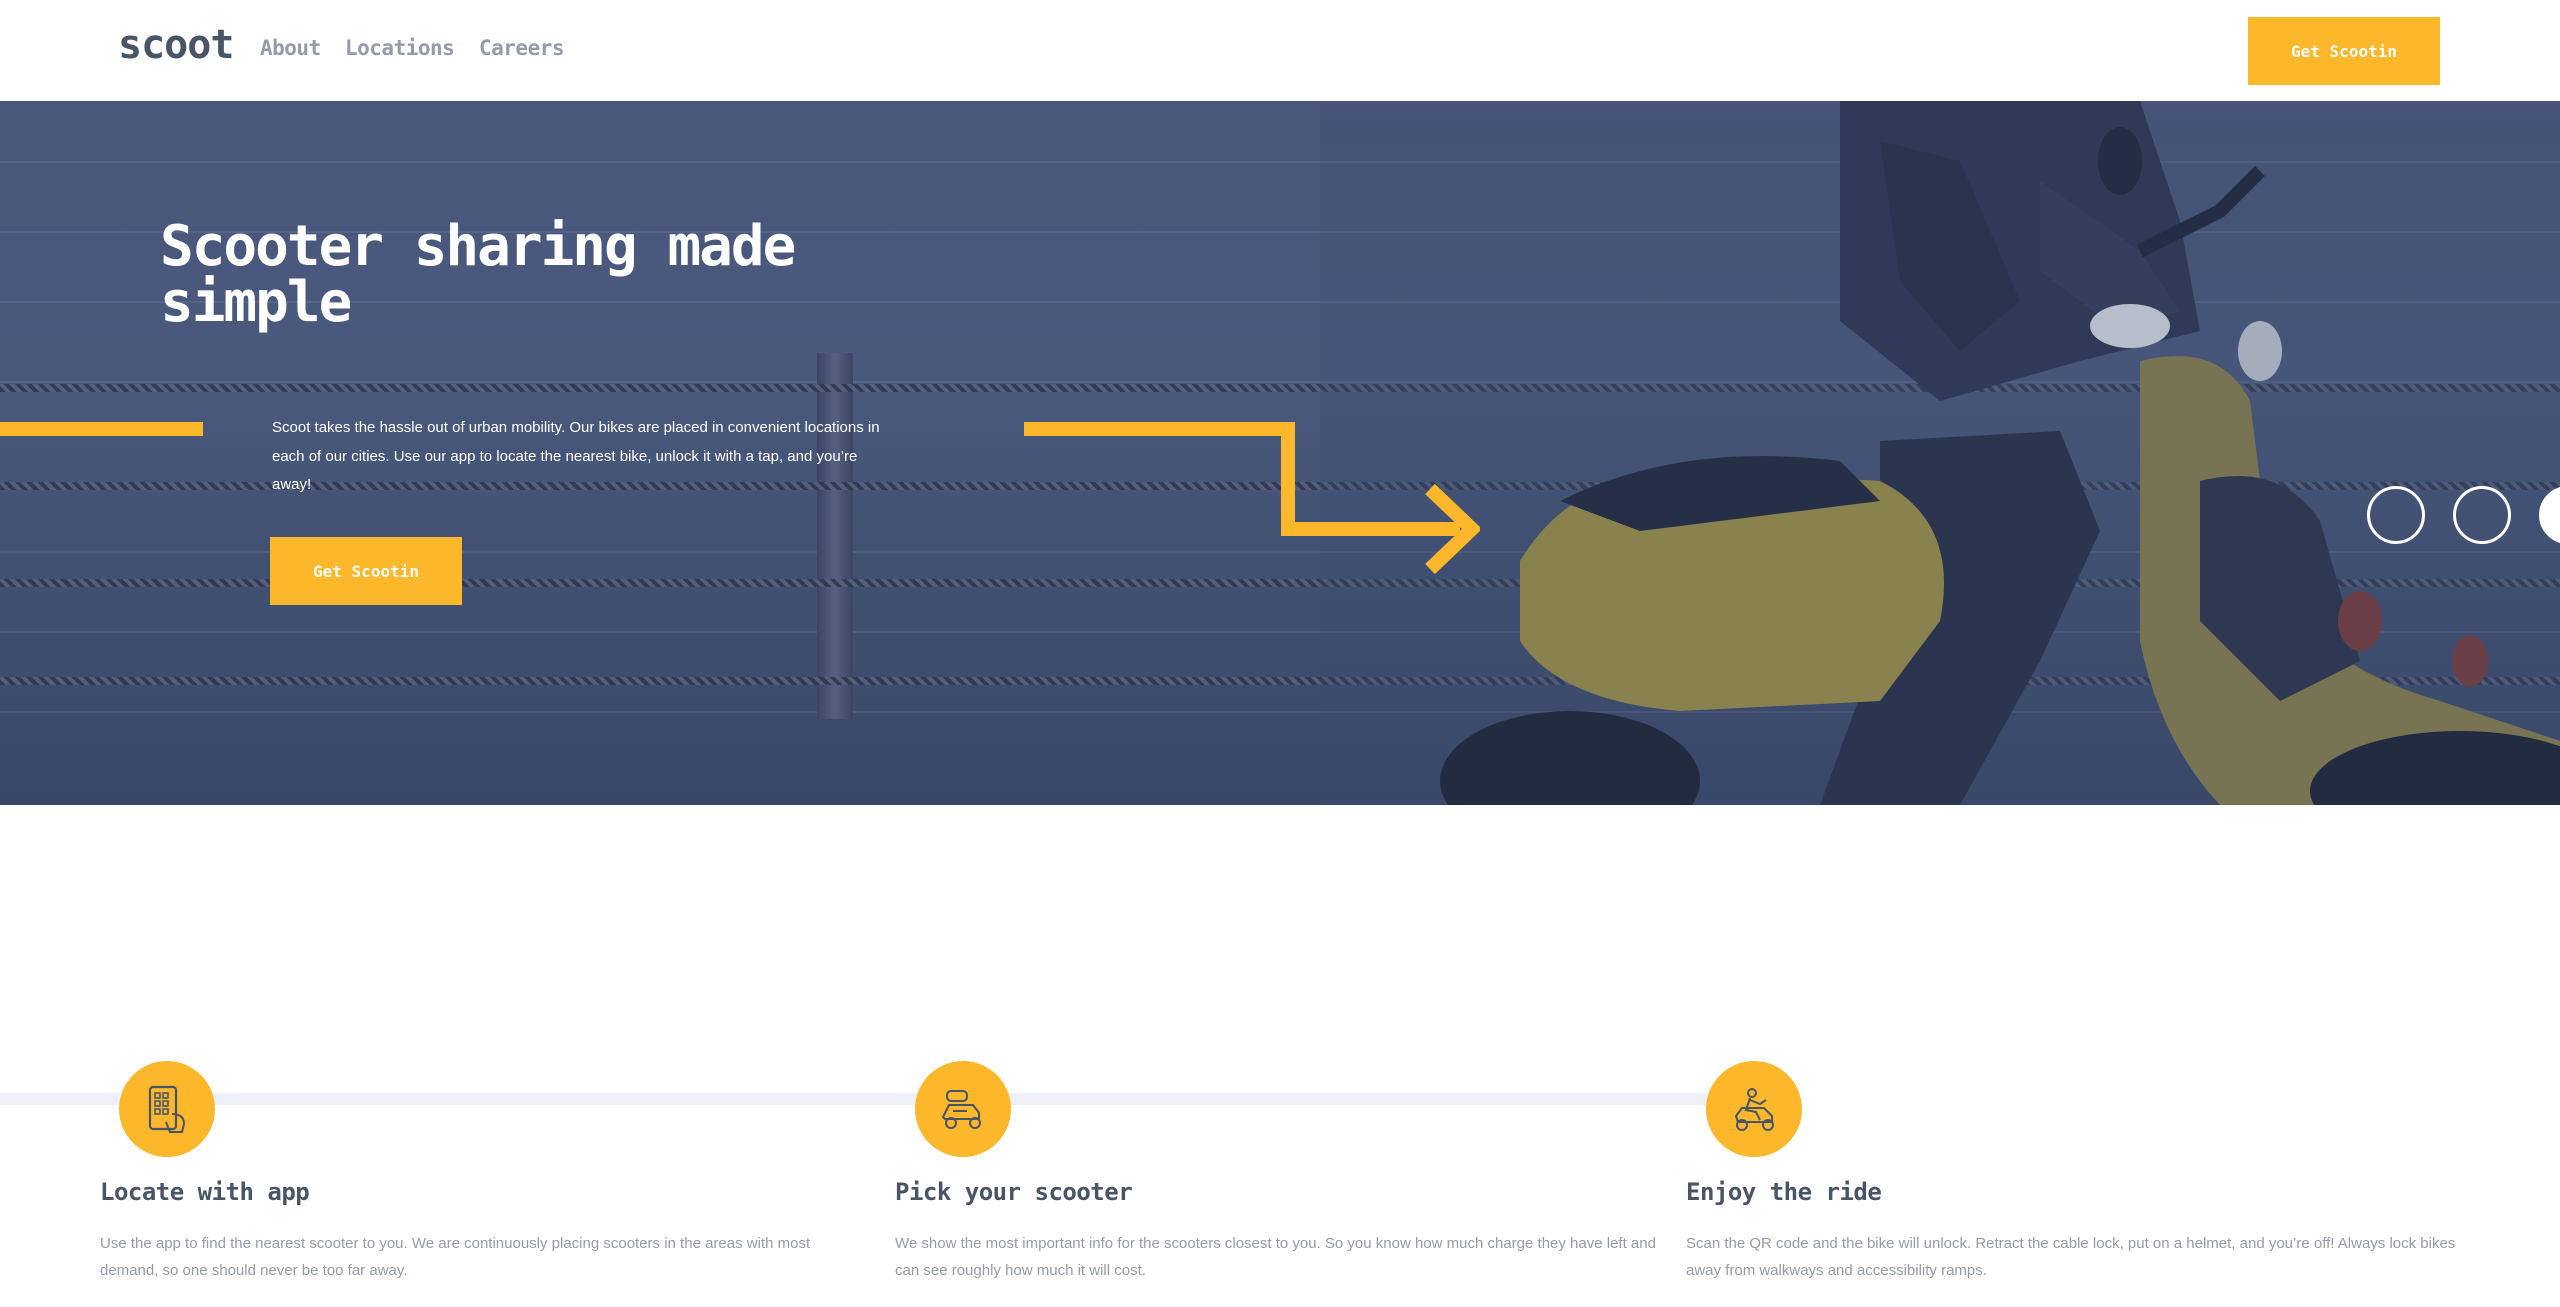 This screenshot has height=1307, width=2560. What do you see at coordinates (176, 45) in the screenshot?
I see `logo: scoot` at bounding box center [176, 45].